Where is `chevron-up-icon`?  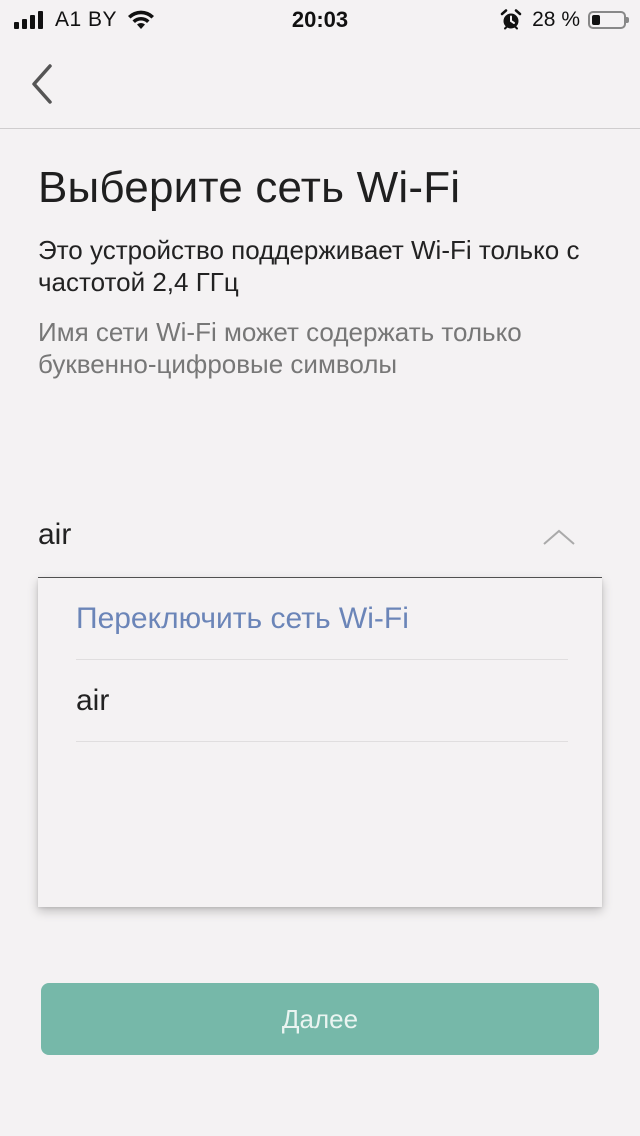 chevron-up-icon is located at coordinates (559, 537).